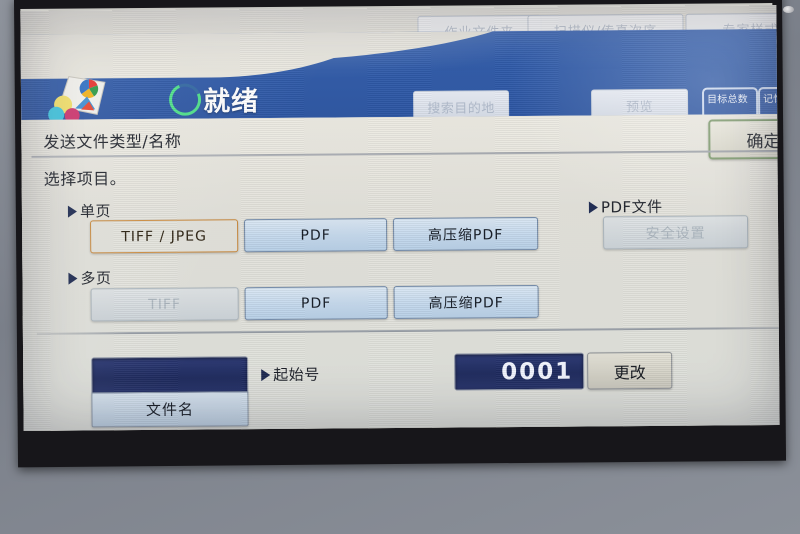  I want to click on destination-total-label: 目标总数, so click(727, 100).